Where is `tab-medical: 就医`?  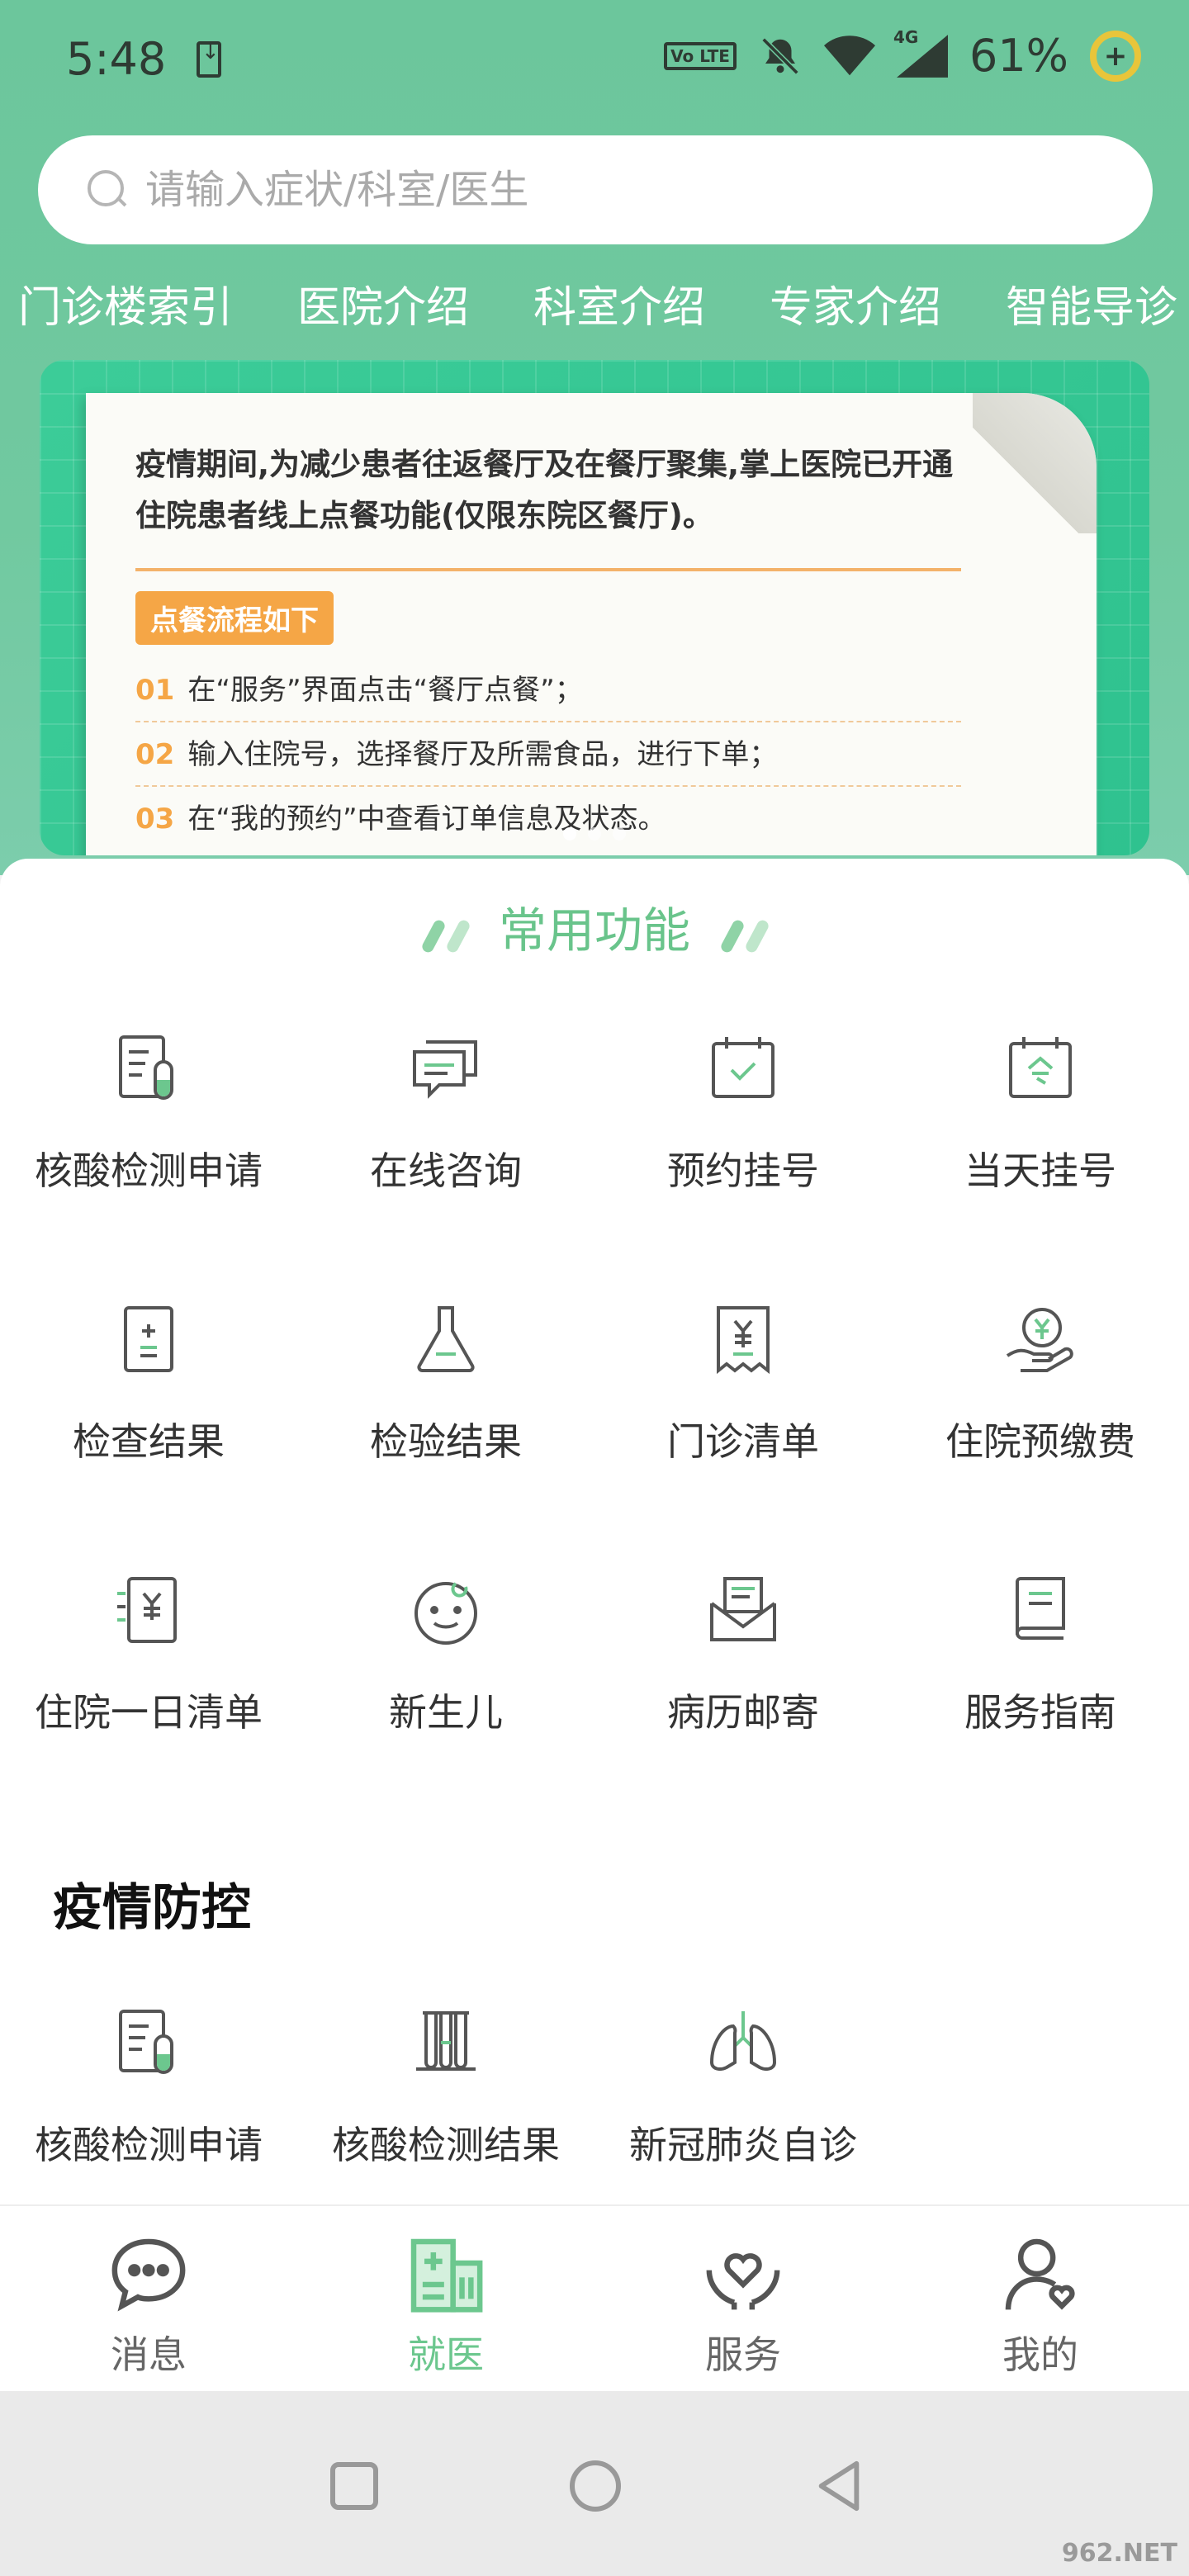
tab-medical: 就医 is located at coordinates (445, 2298).